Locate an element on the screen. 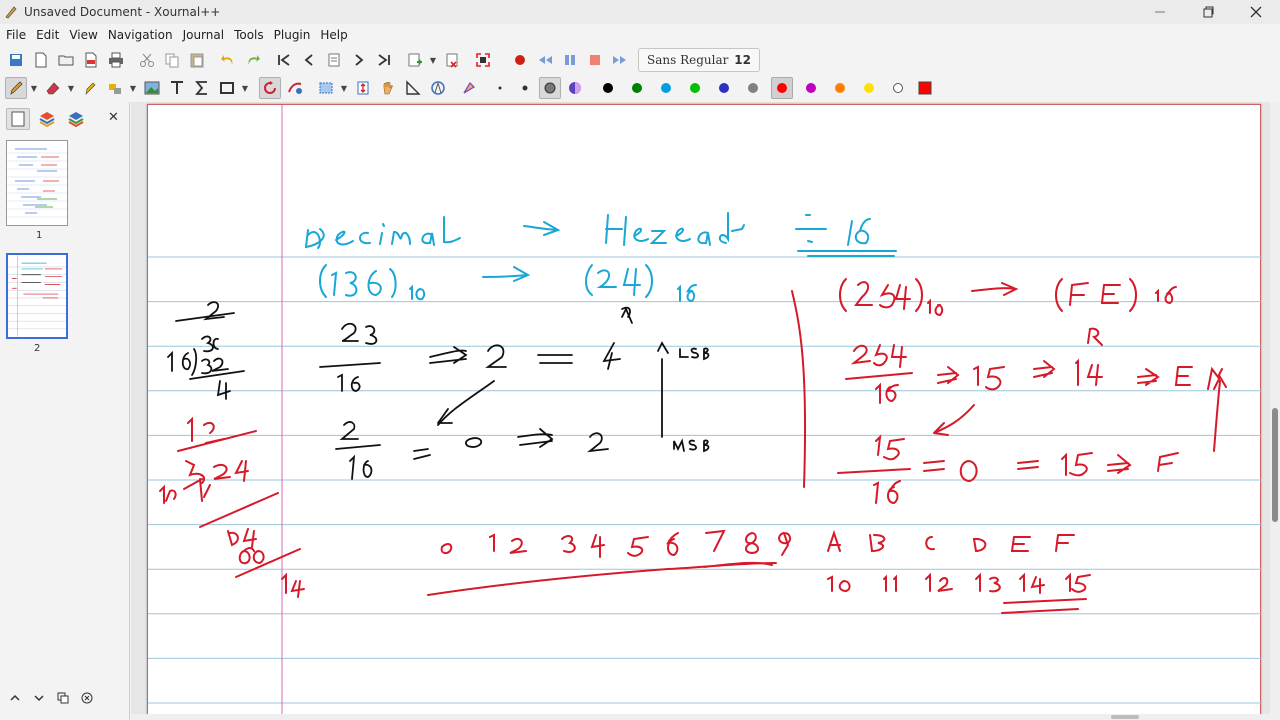  tools-toolbar: ▼ ▼ ▼ ▼ ▼ is located at coordinates (640, 88).